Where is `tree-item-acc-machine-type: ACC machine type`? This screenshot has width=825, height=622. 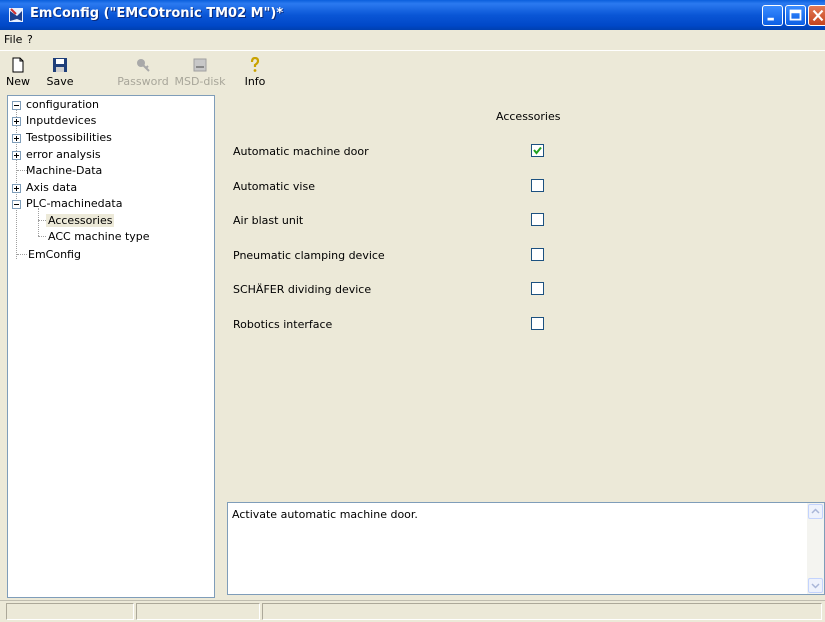 tree-item-acc-machine-type: ACC machine type is located at coordinates (99, 237).